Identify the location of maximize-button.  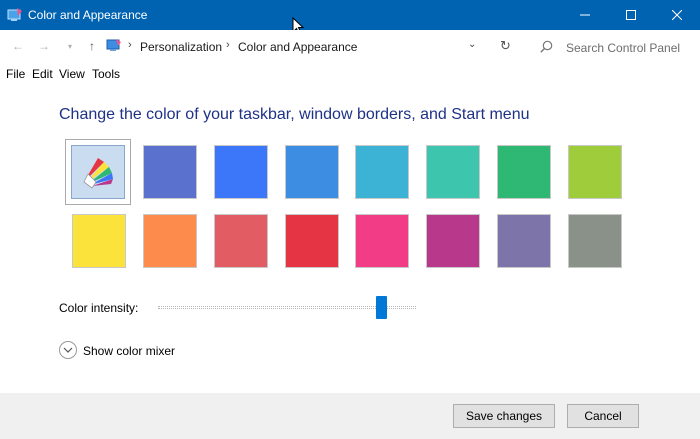
(631, 15).